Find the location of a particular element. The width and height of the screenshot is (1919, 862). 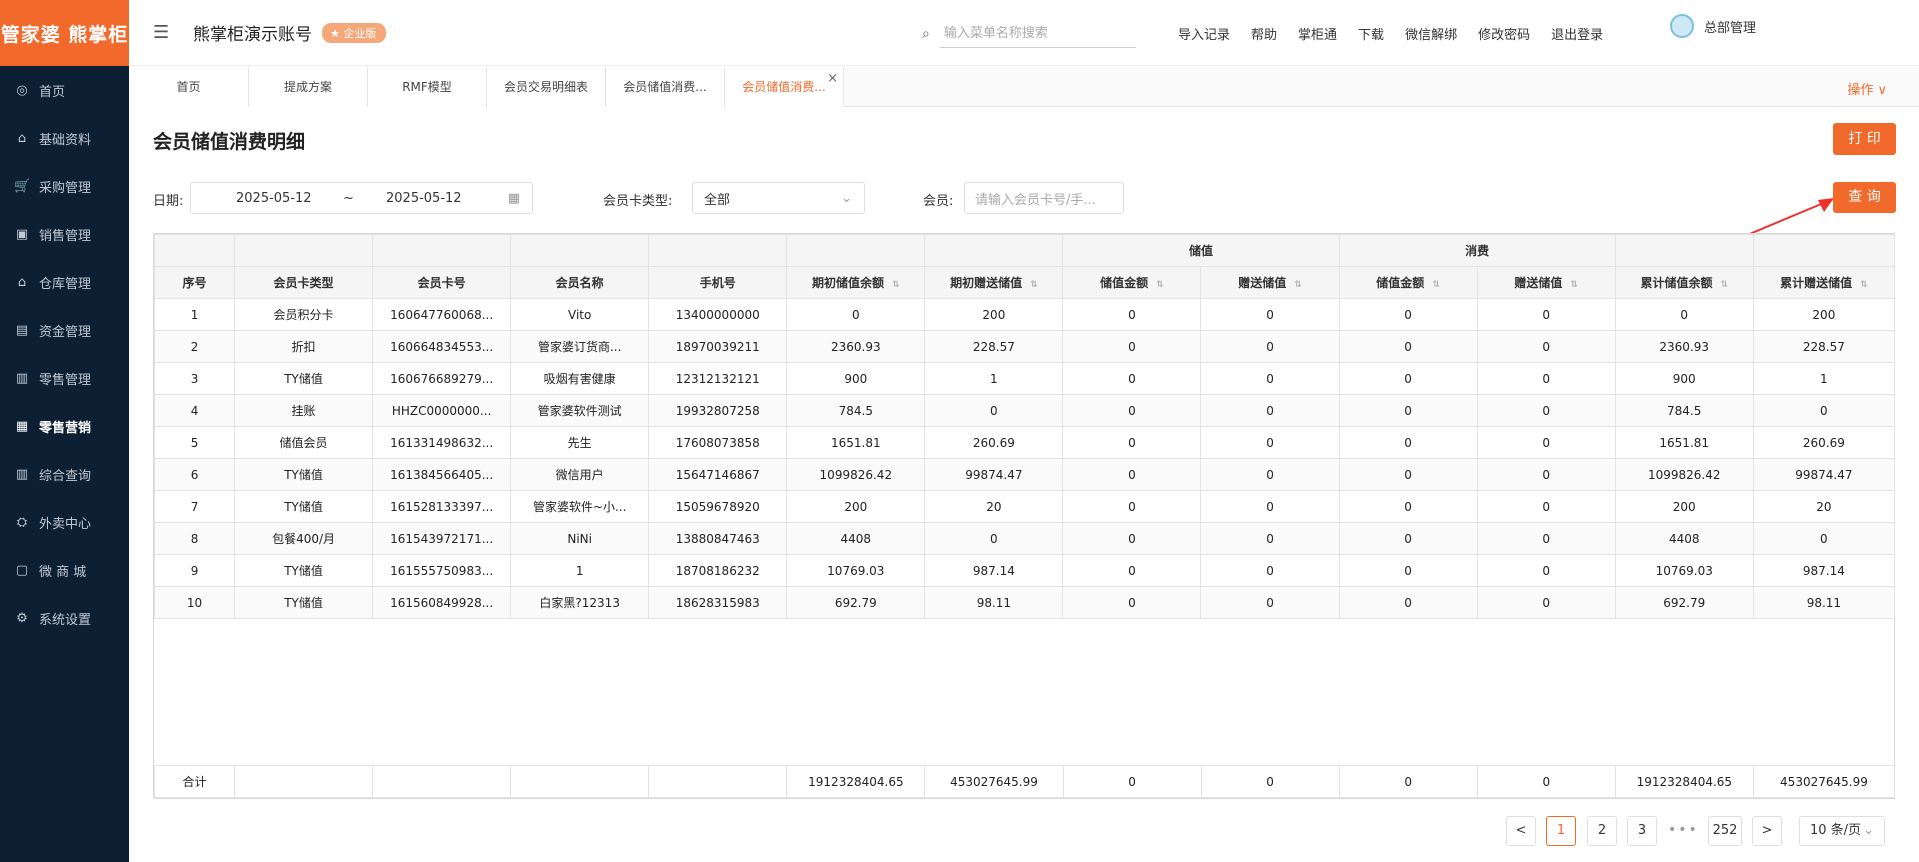

header-link-6: 退出登录 is located at coordinates (1577, 33).